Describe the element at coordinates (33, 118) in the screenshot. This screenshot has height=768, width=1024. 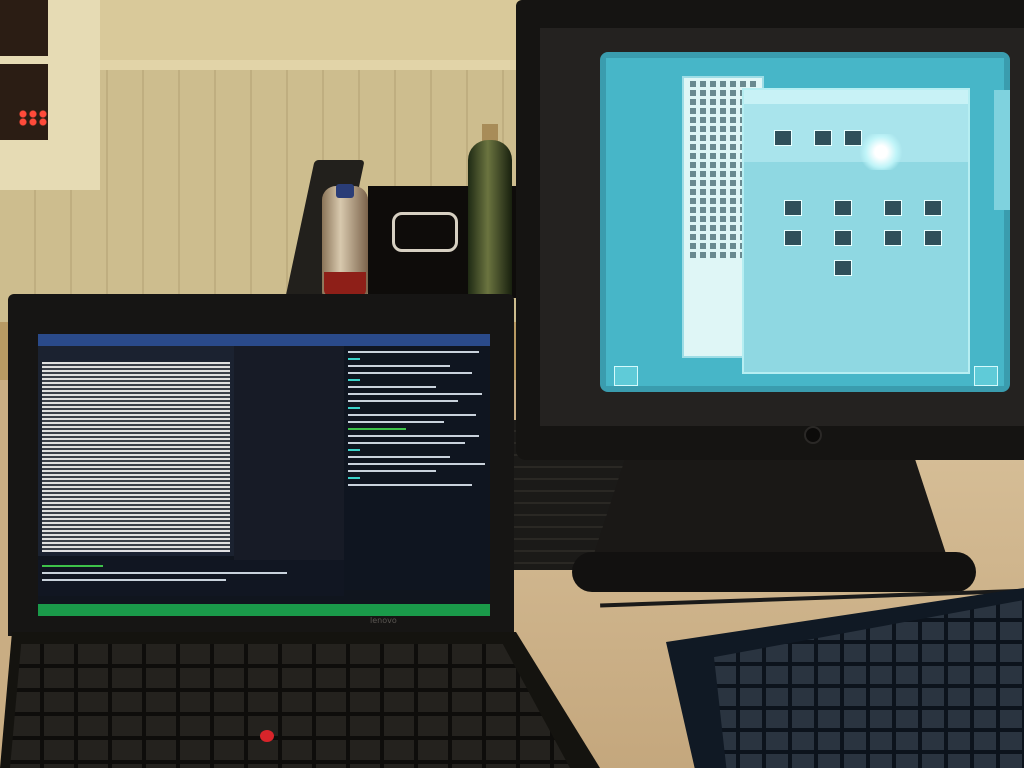
I see `window-reflection` at that location.